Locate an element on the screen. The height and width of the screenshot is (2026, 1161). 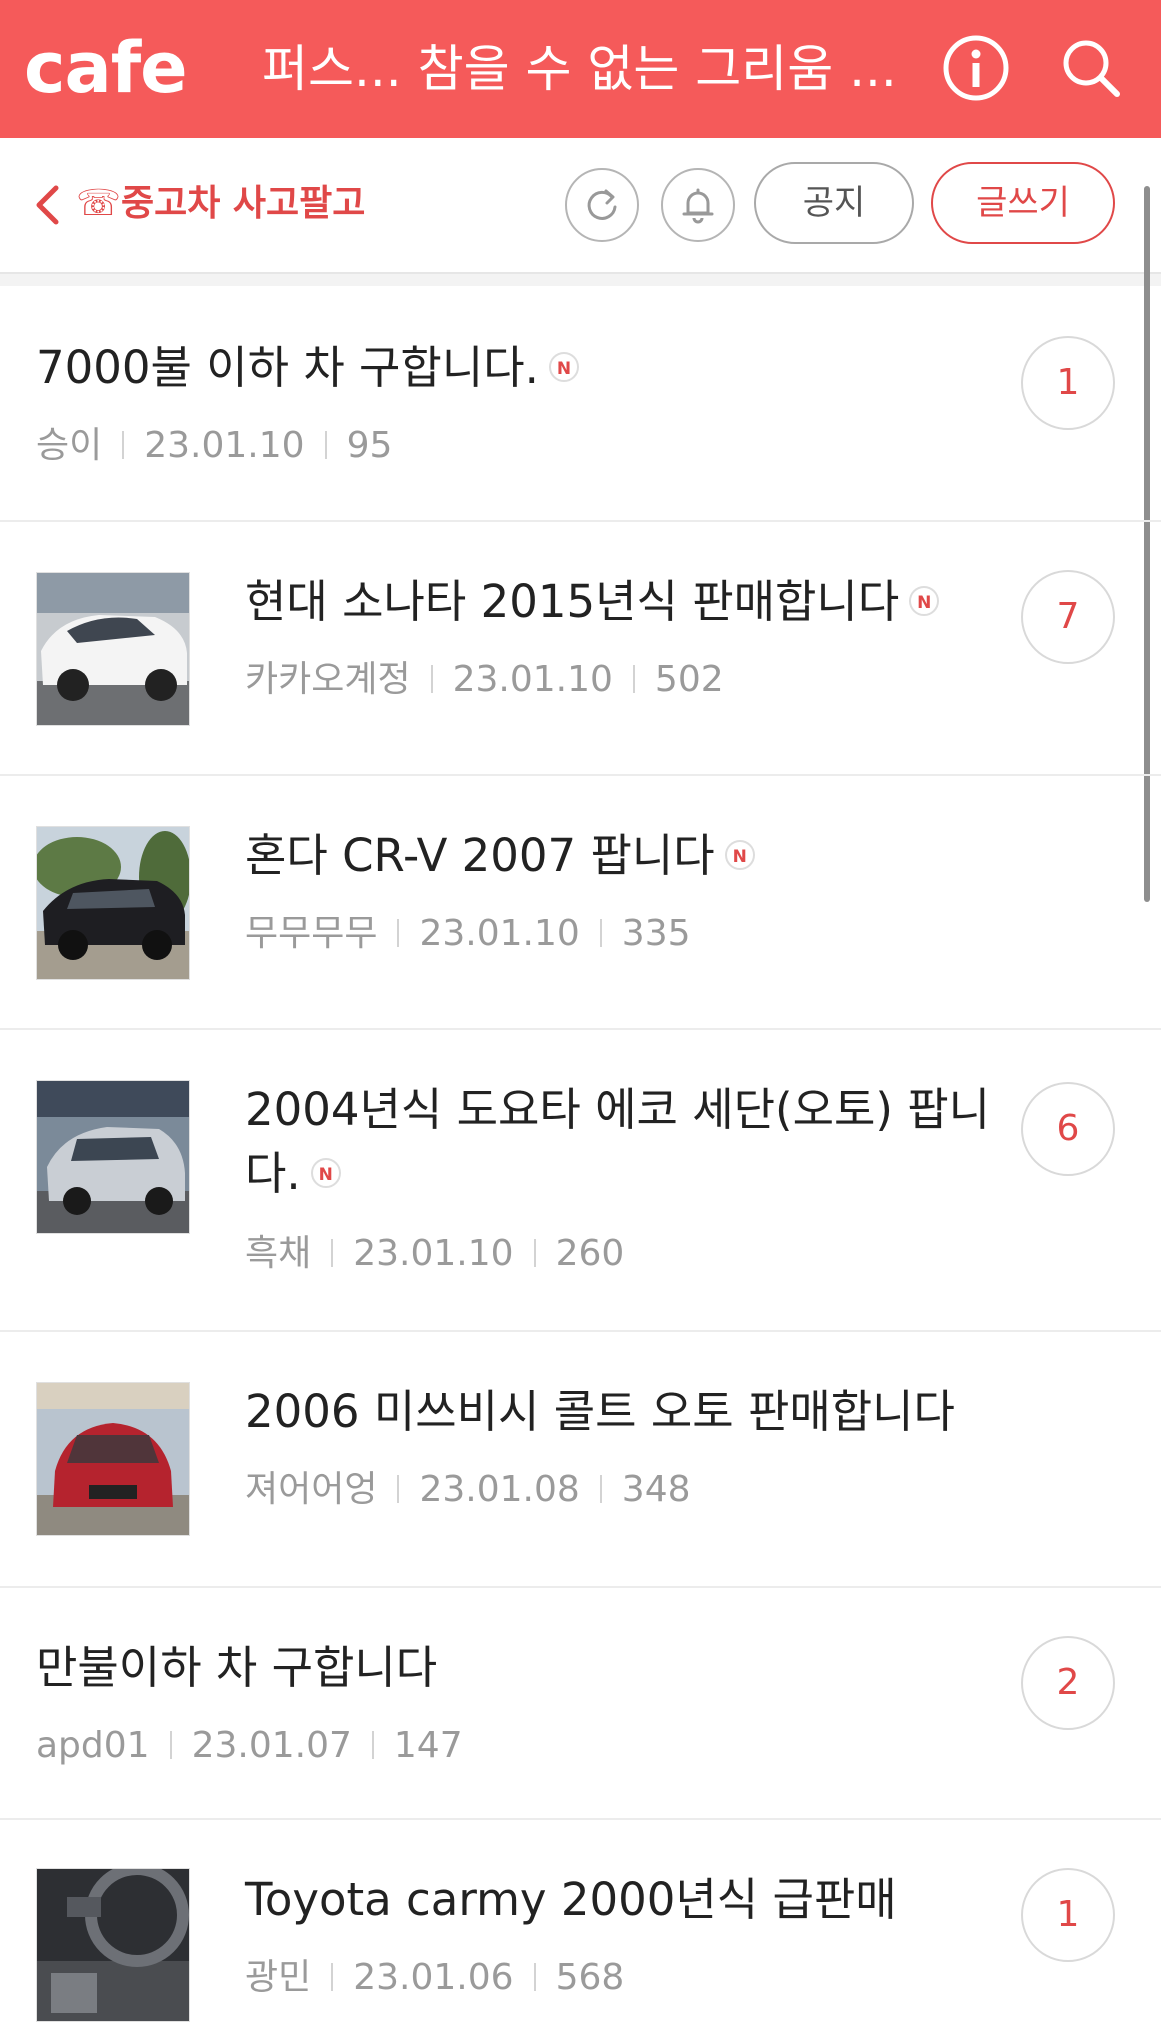
post-meta: 승이 23.01.10 95 is located at coordinates (214, 446).